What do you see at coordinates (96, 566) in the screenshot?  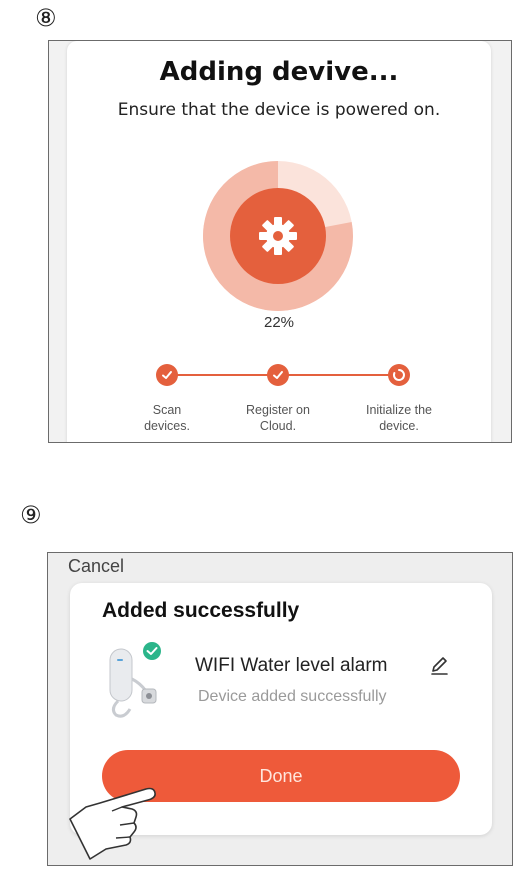 I see `cancel-link: Cancel` at bounding box center [96, 566].